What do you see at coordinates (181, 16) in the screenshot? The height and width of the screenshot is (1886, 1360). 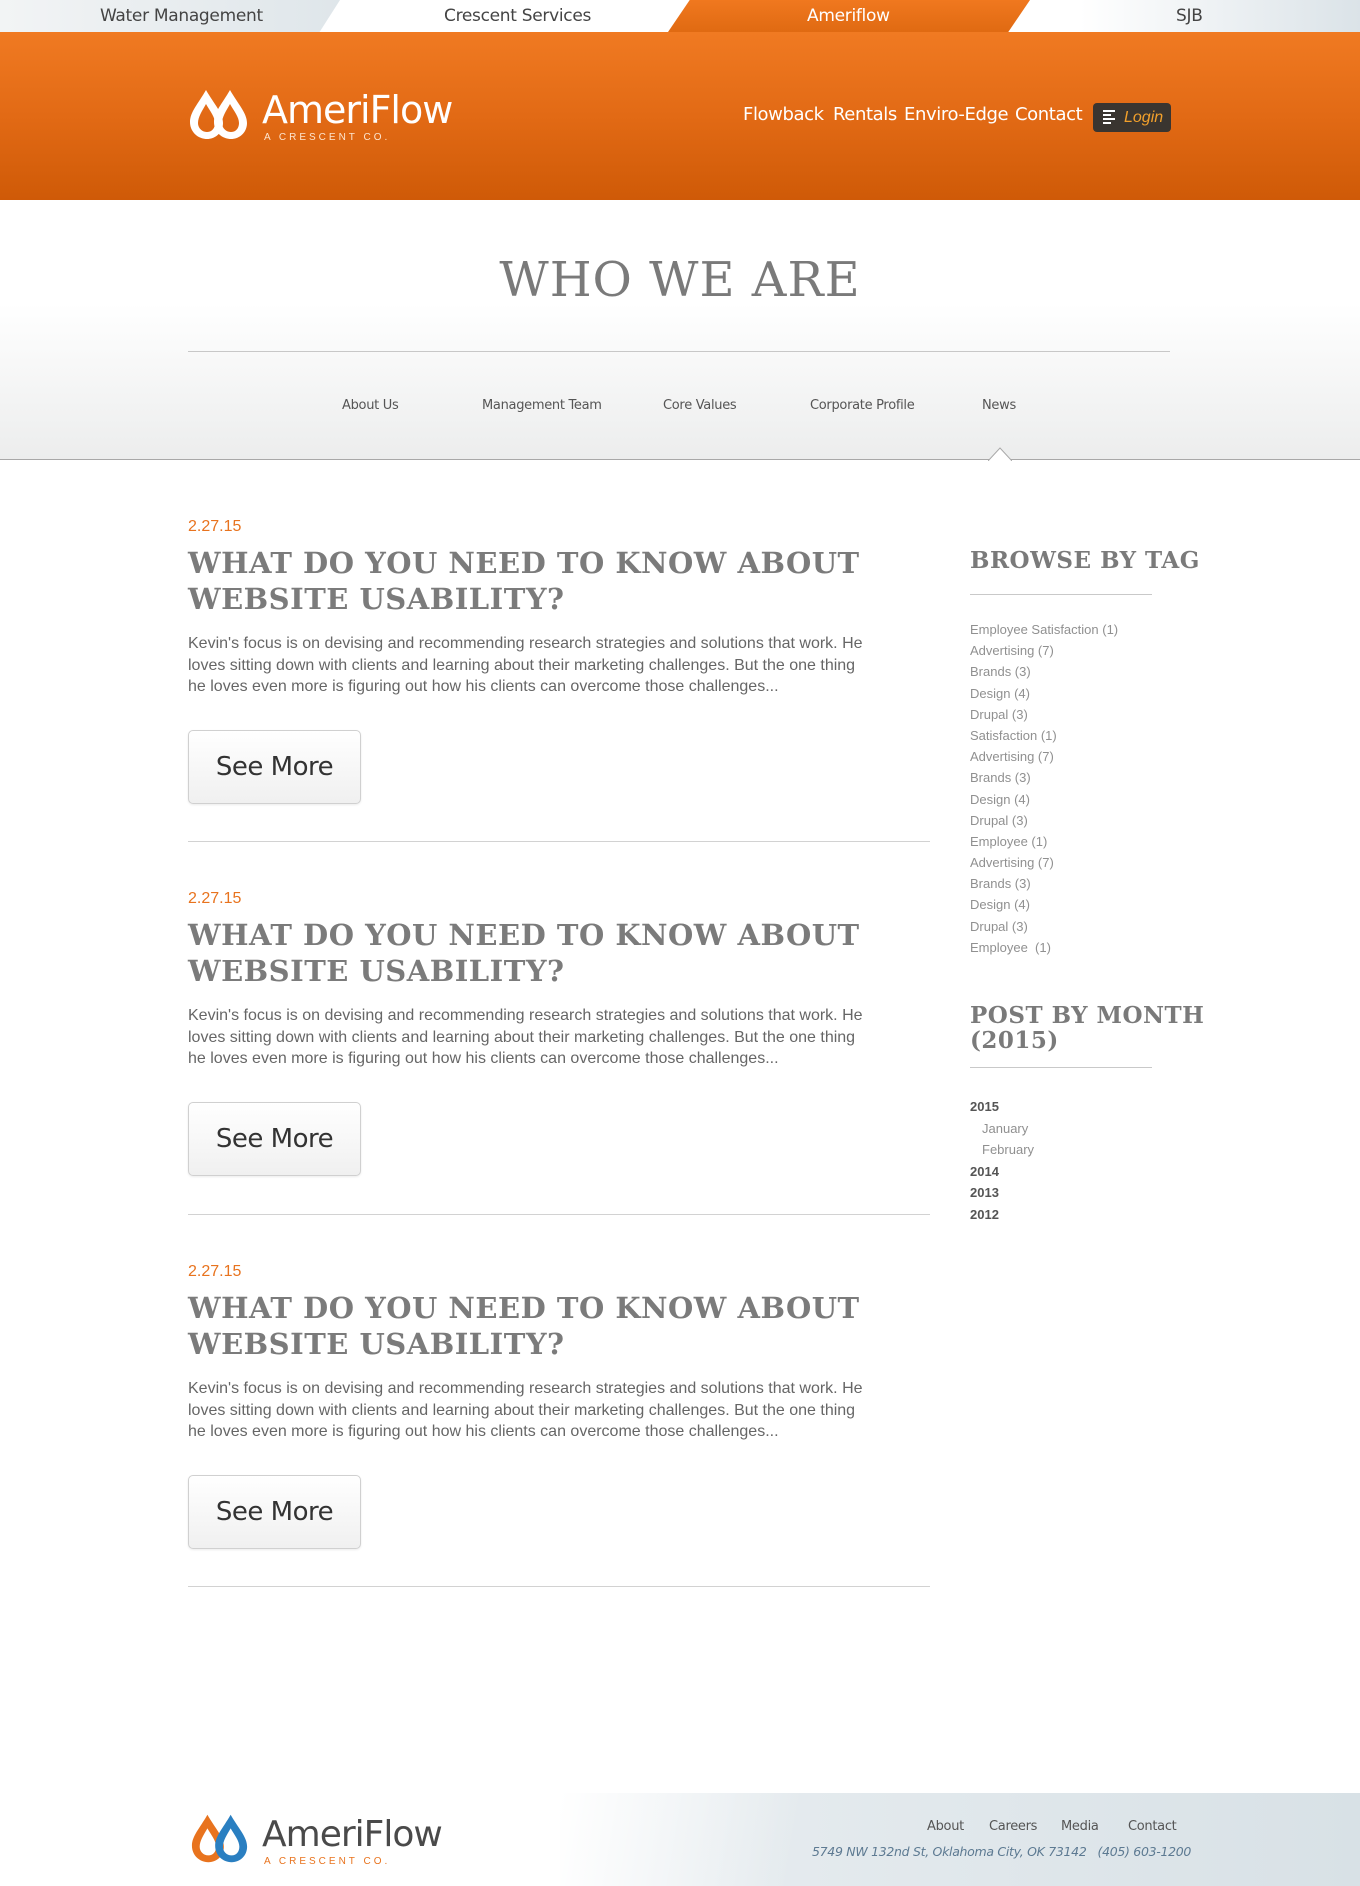 I see `site-link-water-management: Water Management` at bounding box center [181, 16].